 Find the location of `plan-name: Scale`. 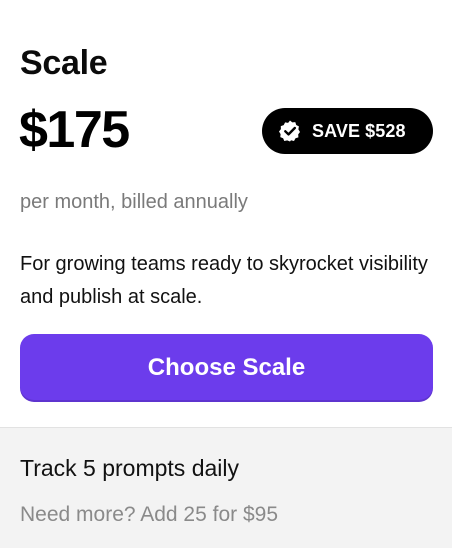

plan-name: Scale is located at coordinates (64, 63).